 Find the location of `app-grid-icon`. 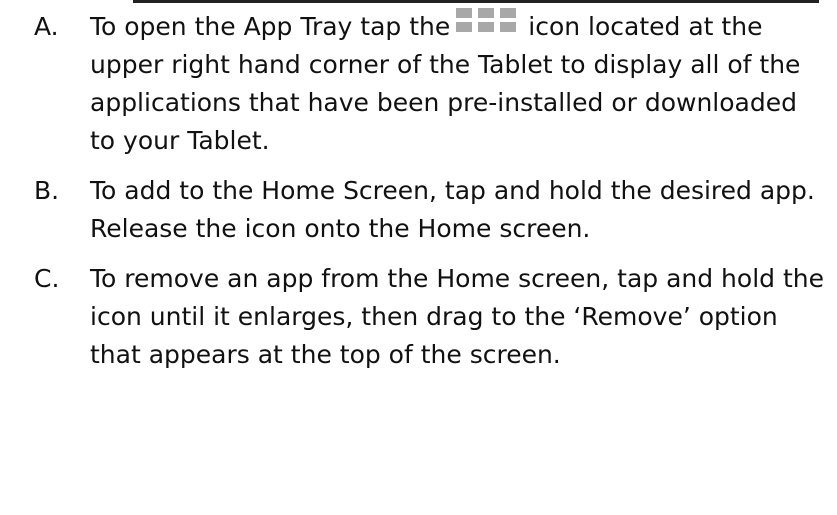

app-grid-icon is located at coordinates (488, 23).